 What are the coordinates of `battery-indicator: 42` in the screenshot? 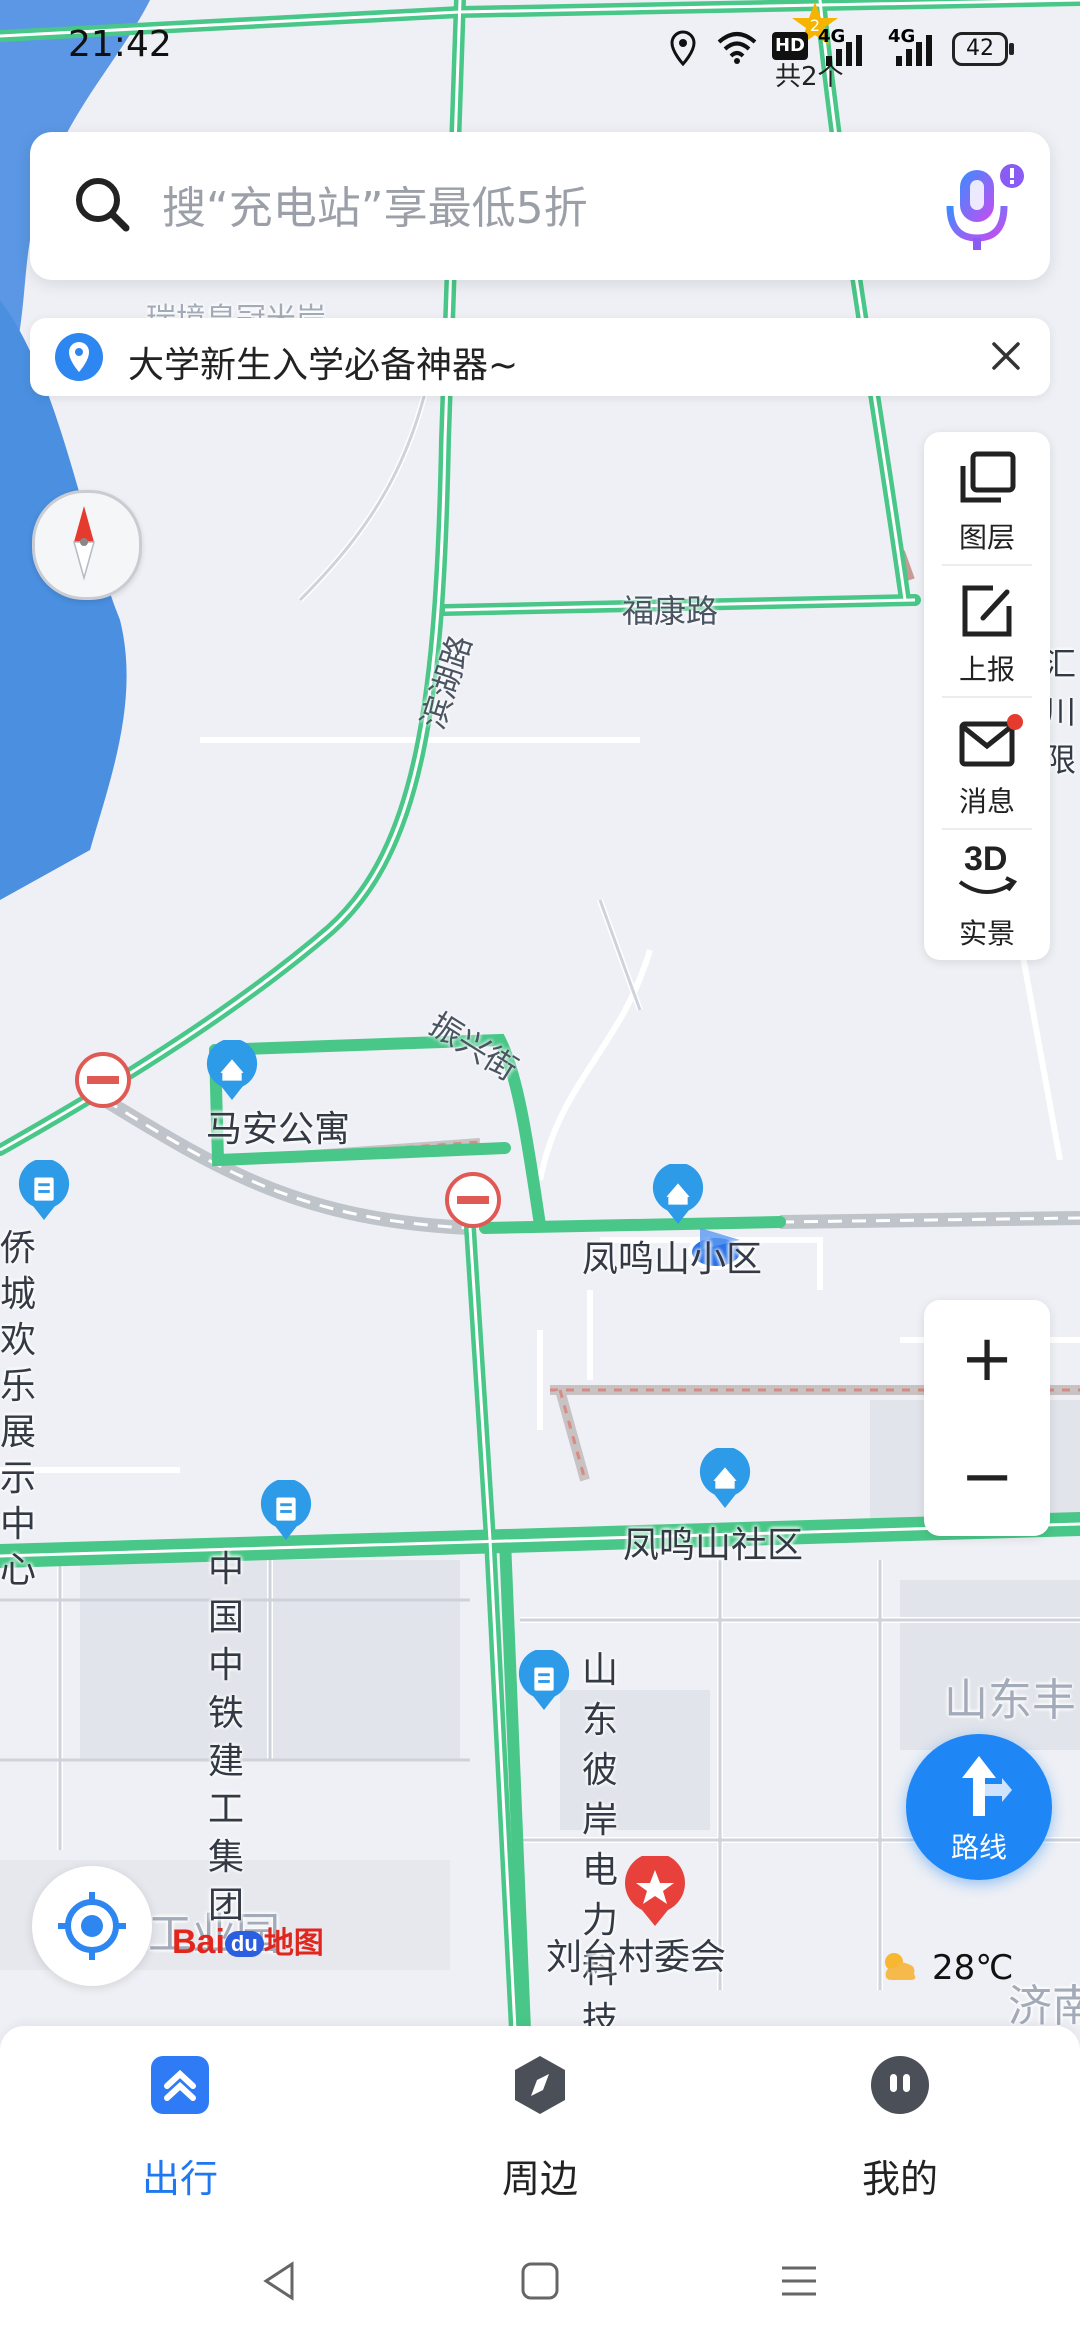 It's located at (983, 49).